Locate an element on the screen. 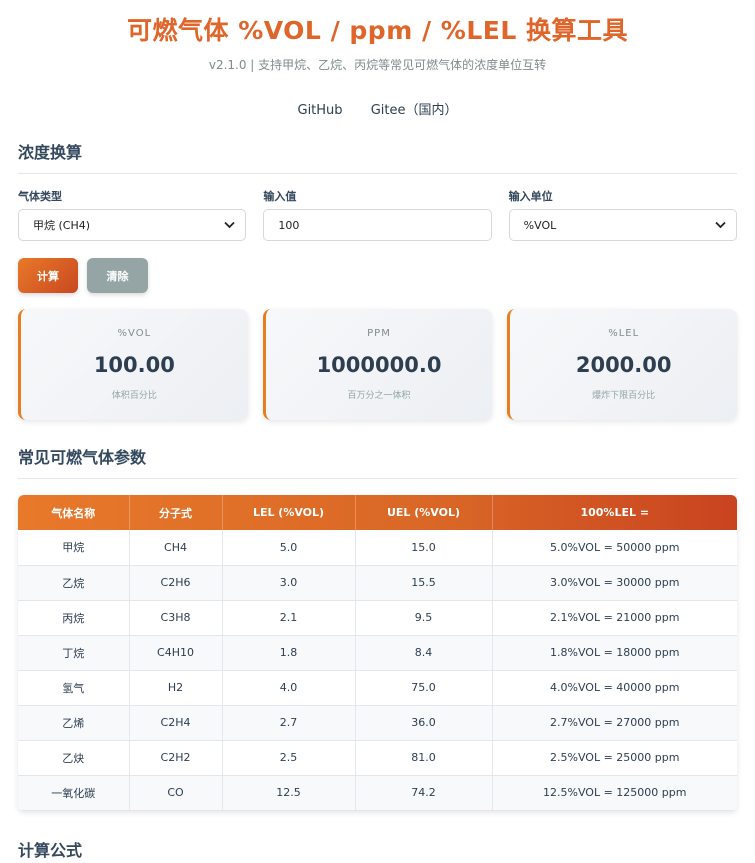  table-row: 氢气 H2 4.0 75.0 4.0%VOL = 40000 ppm is located at coordinates (377, 688).